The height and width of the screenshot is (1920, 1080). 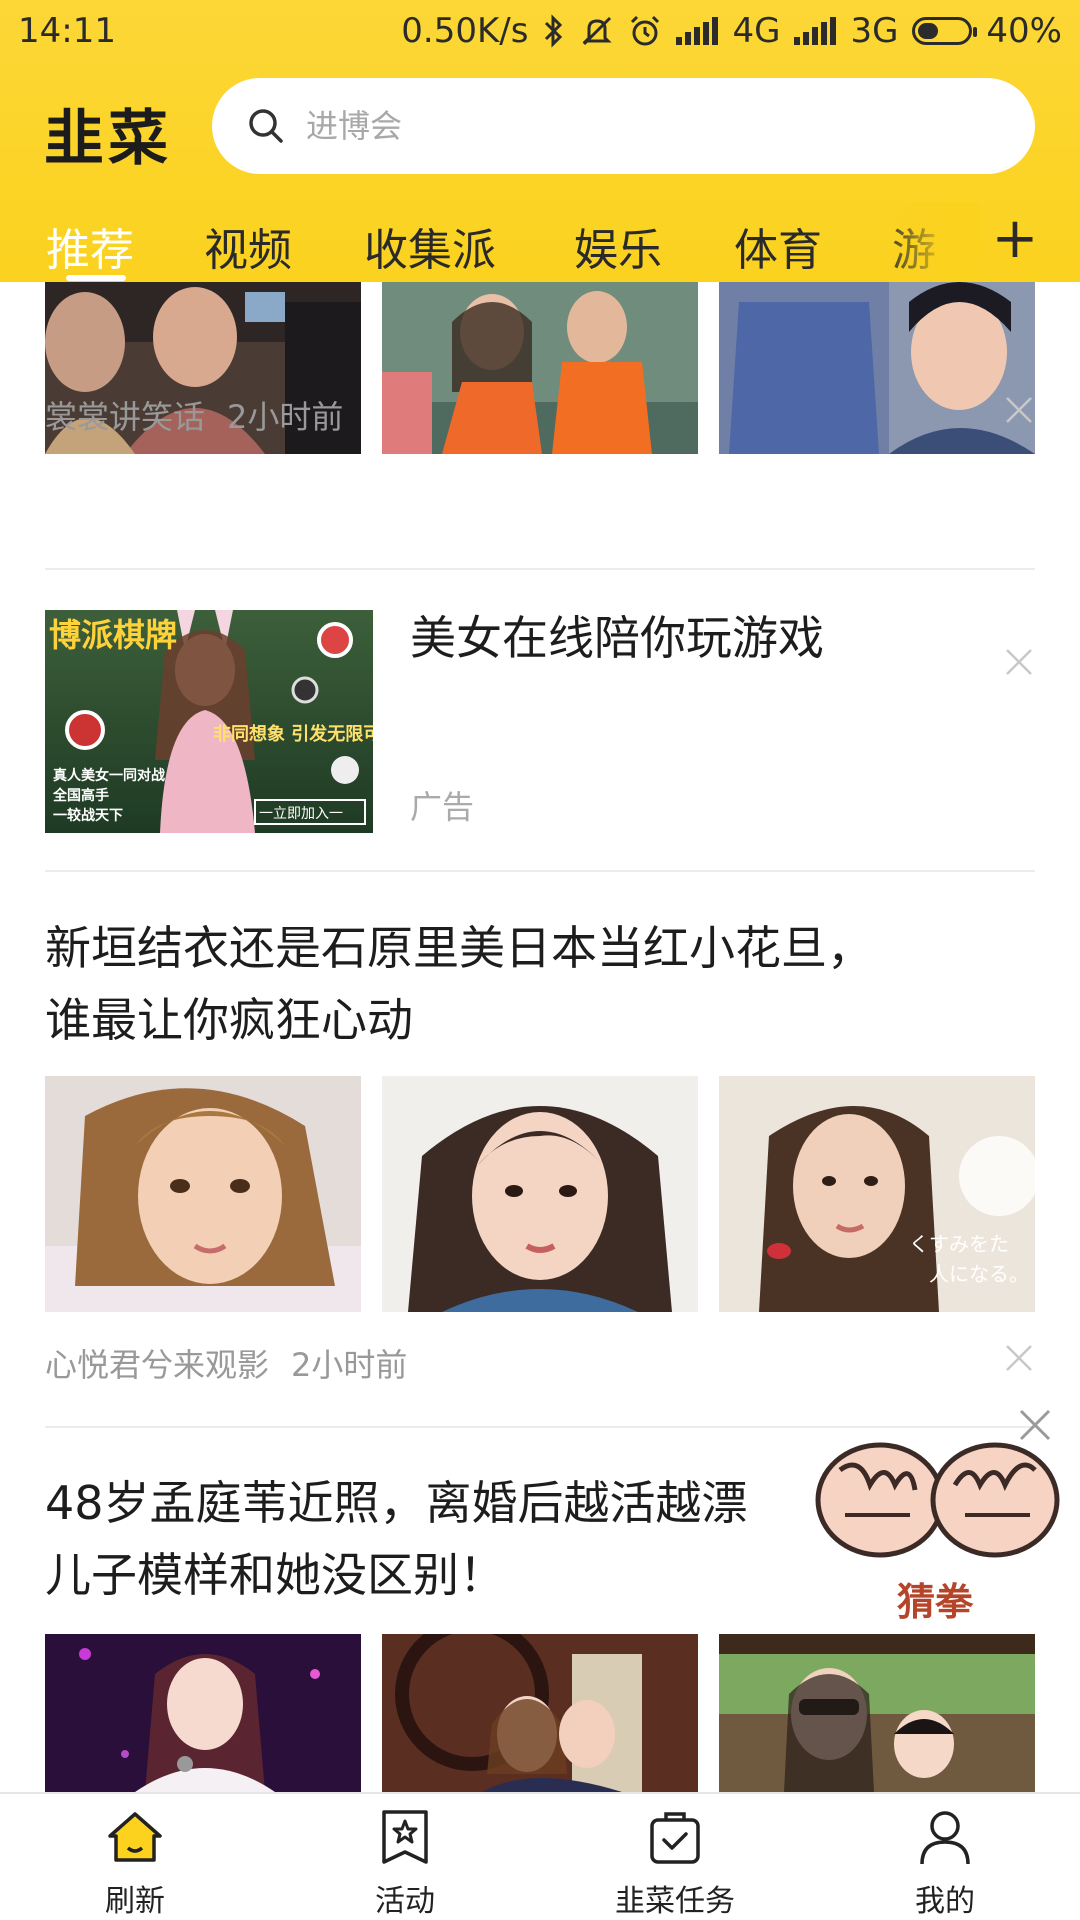 I want to click on battery-icon, so click(x=945, y=31).